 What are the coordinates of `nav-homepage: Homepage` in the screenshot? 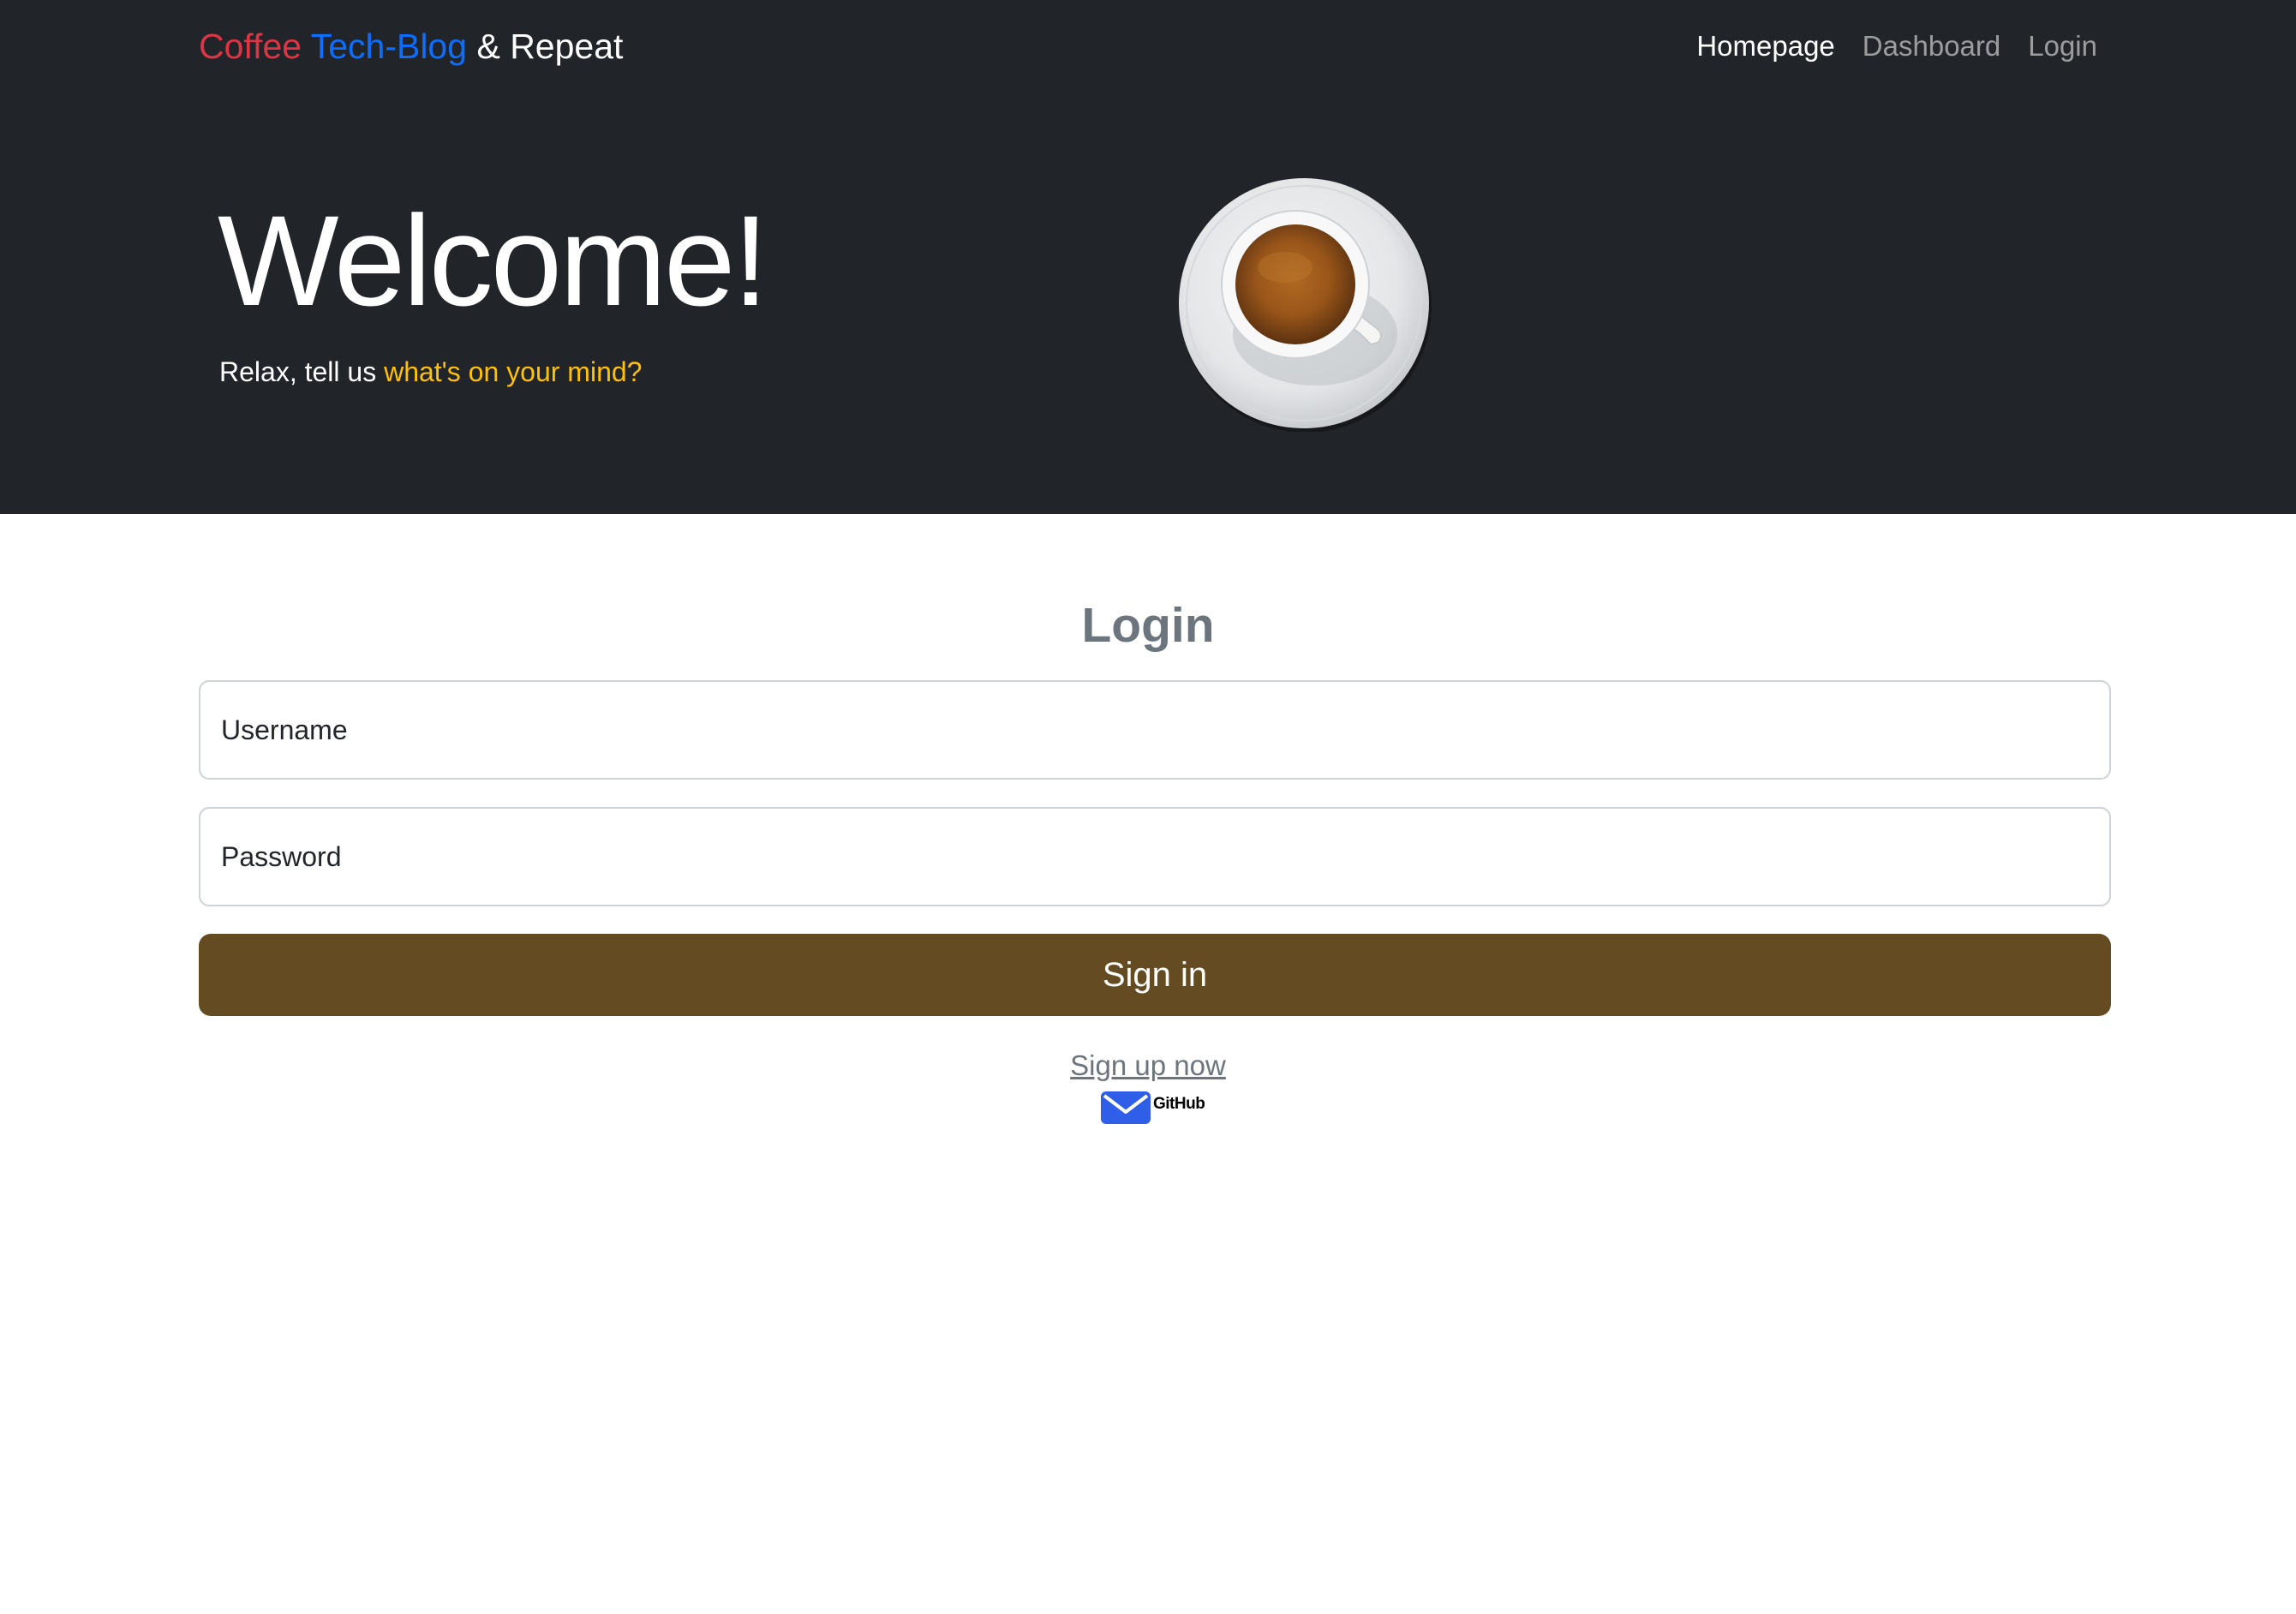 It's located at (1765, 46).